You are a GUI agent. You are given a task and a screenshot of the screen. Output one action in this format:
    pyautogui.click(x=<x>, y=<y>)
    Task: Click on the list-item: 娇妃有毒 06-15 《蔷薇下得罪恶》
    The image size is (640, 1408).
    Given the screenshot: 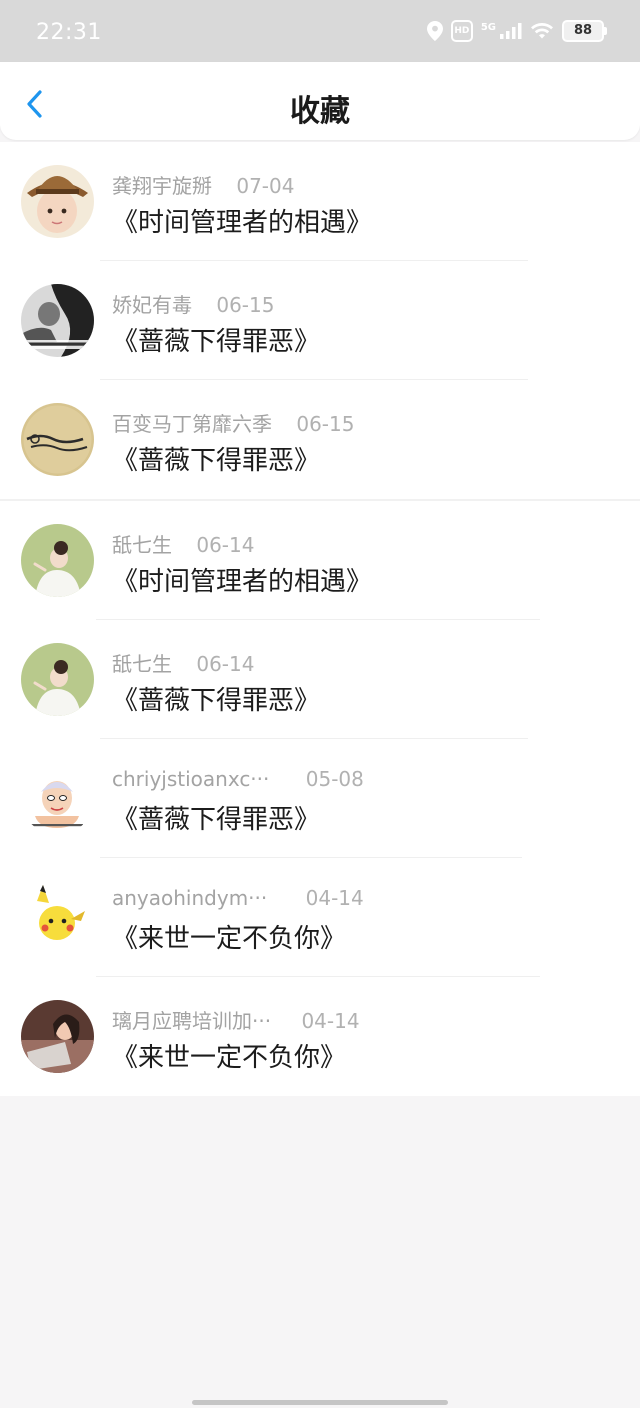 What is the action you would take?
    pyautogui.click(x=320, y=320)
    